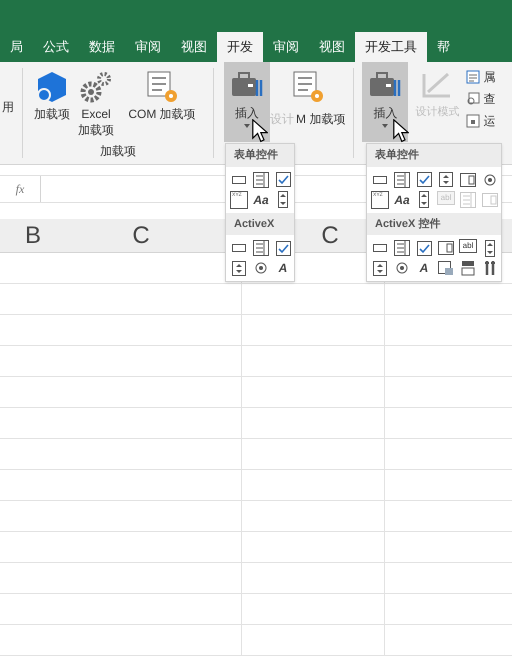 Image resolution: width=512 pixels, height=660 pixels. I want to click on ribbon-label: 用, so click(8, 107).